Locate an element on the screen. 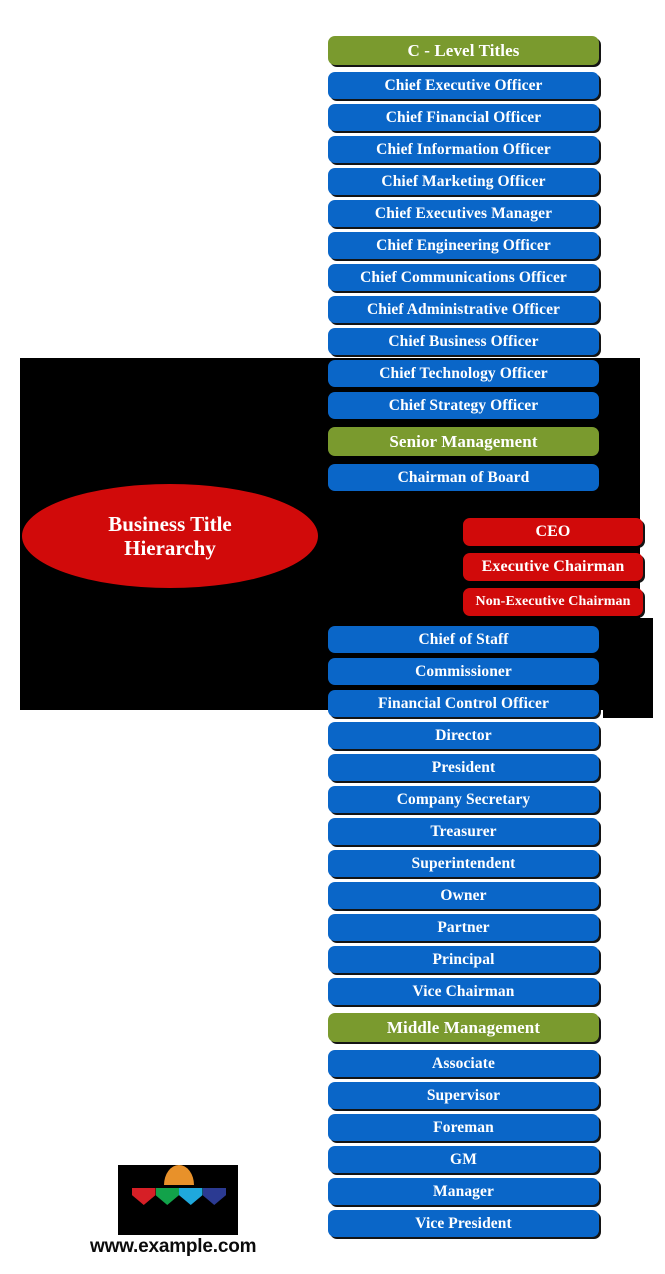 The width and height of the screenshot is (665, 1274). title-box: Financial Control Officer is located at coordinates (463, 703).